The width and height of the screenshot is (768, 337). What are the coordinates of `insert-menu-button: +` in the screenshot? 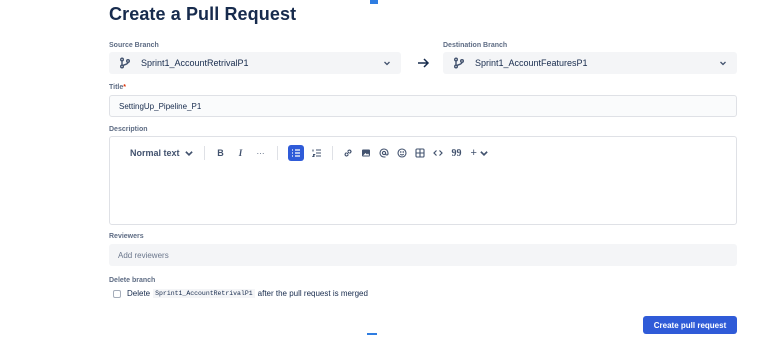 It's located at (480, 153).